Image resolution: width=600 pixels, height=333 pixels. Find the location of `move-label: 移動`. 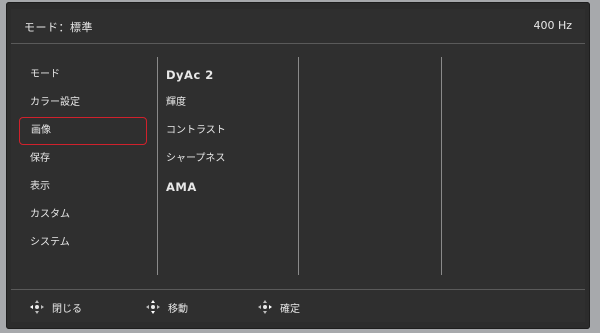

move-label: 移動 is located at coordinates (178, 309).